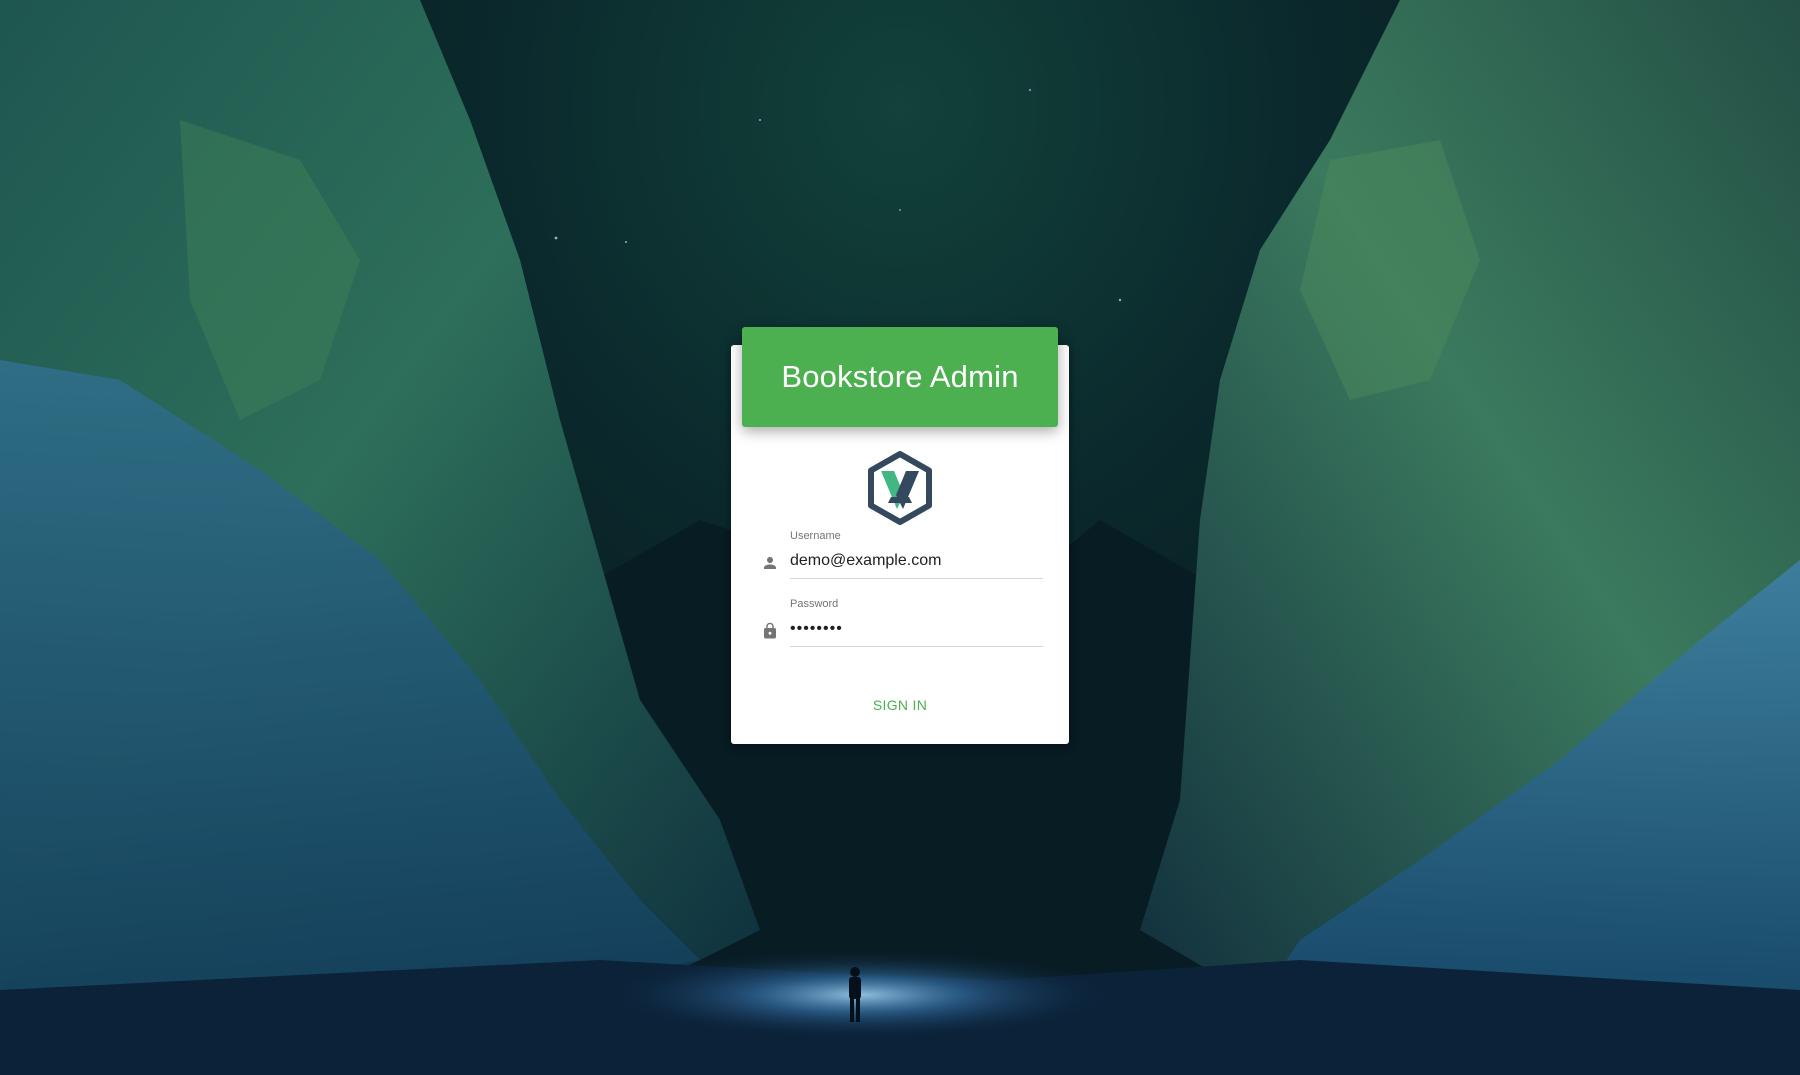 The width and height of the screenshot is (1800, 1075). What do you see at coordinates (916, 629) in the screenshot?
I see `password-input` at bounding box center [916, 629].